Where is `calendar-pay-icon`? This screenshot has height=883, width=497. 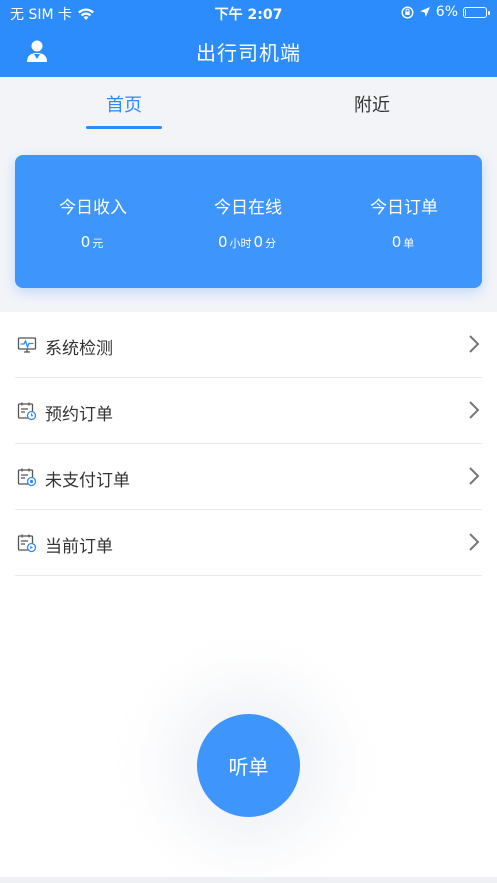 calendar-pay-icon is located at coordinates (27, 477).